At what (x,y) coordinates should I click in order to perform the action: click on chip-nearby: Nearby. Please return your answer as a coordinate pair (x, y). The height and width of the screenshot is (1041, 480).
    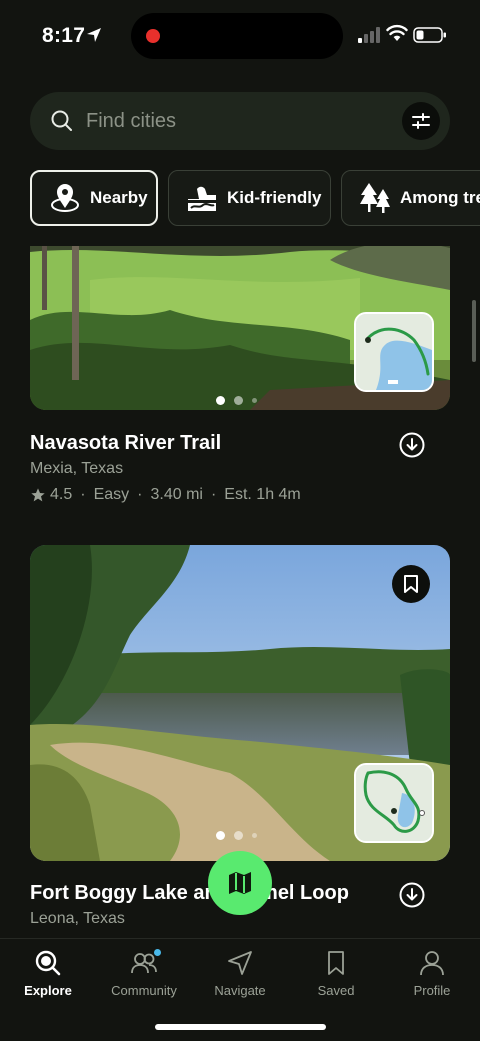
    Looking at the image, I should click on (94, 198).